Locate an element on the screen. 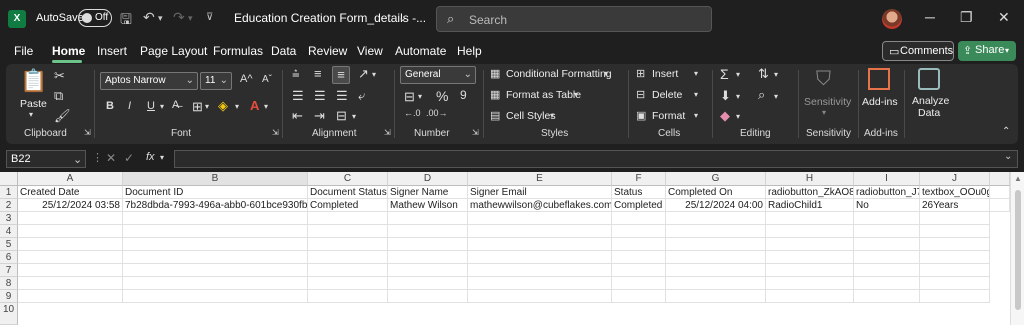 The image size is (1024, 325). table-cell: Completed On is located at coordinates (716, 192).